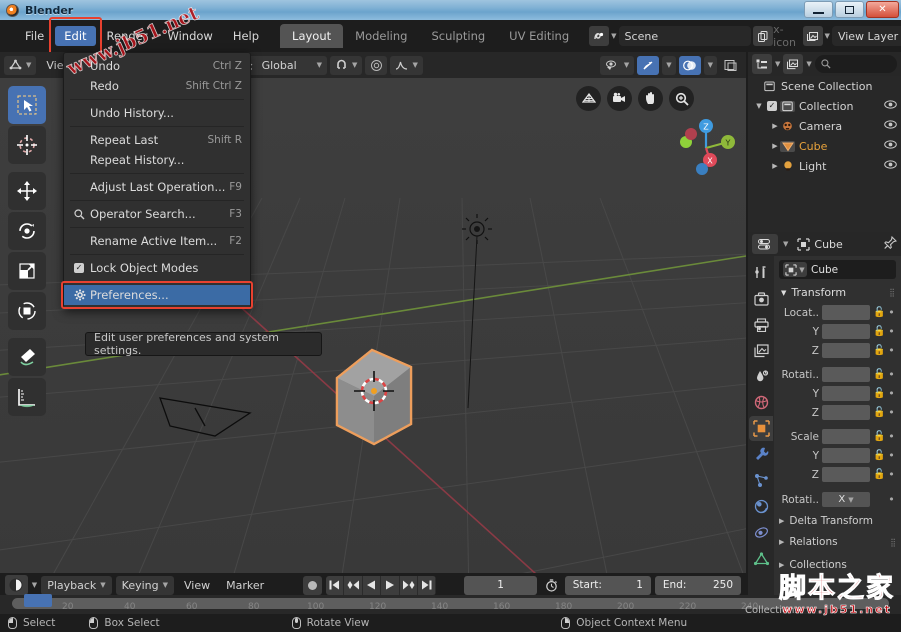  I want to click on outliner-row-camera: ▶ Camera, so click(824, 126).